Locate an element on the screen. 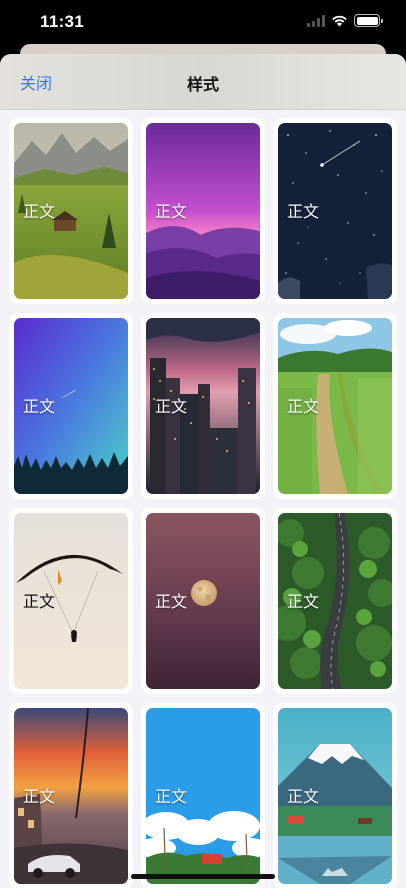 Image resolution: width=406 pixels, height=888 pixels. battery-icon is located at coordinates (368, 20).